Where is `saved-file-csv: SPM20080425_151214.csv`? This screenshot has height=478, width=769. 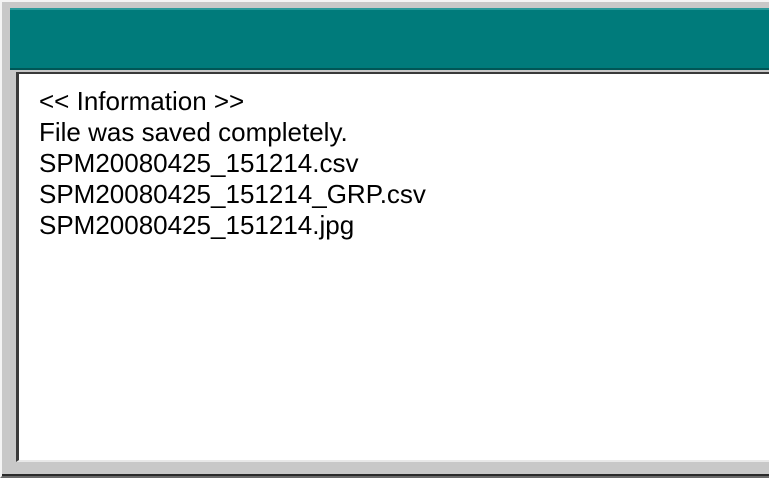 saved-file-csv: SPM20080425_151214.csv is located at coordinates (199, 163).